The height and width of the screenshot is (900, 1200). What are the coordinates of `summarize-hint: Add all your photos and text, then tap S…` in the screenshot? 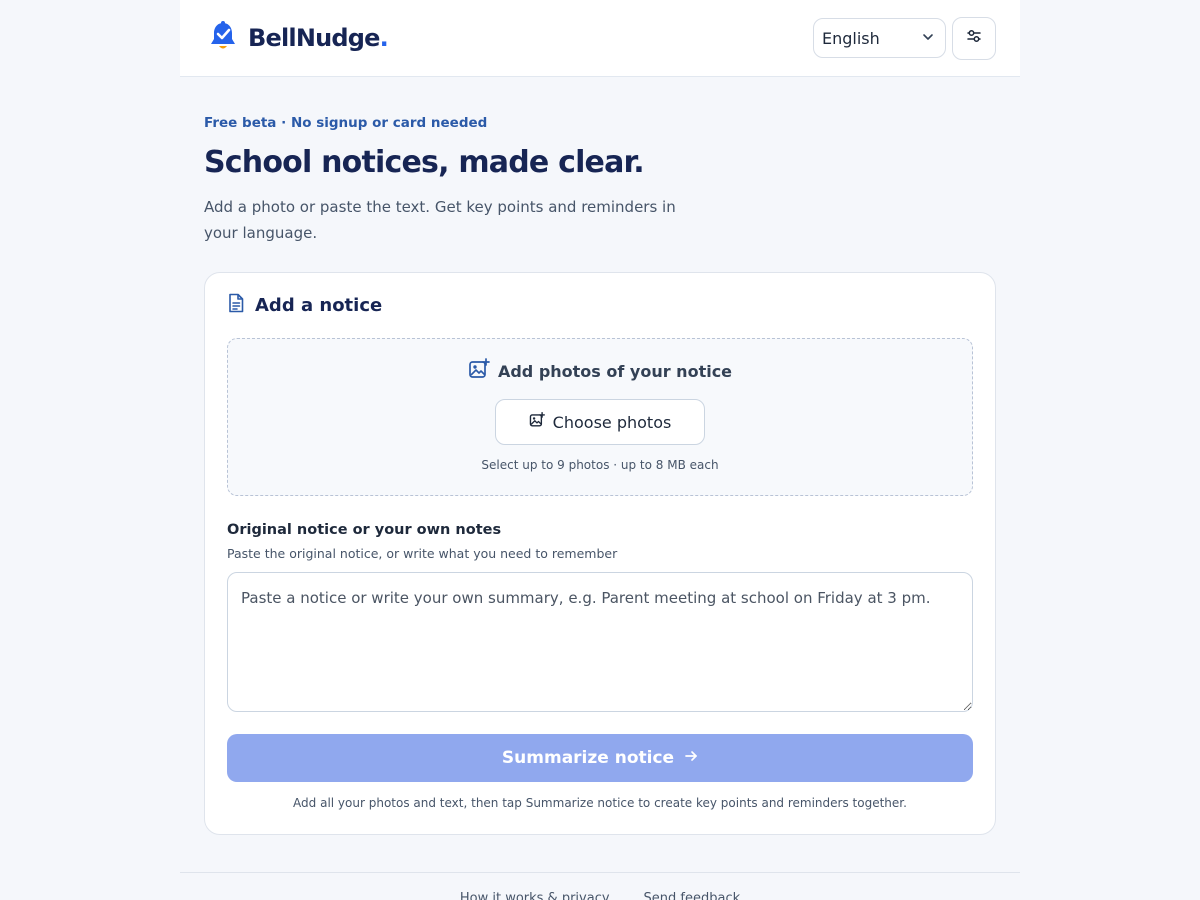 It's located at (600, 803).